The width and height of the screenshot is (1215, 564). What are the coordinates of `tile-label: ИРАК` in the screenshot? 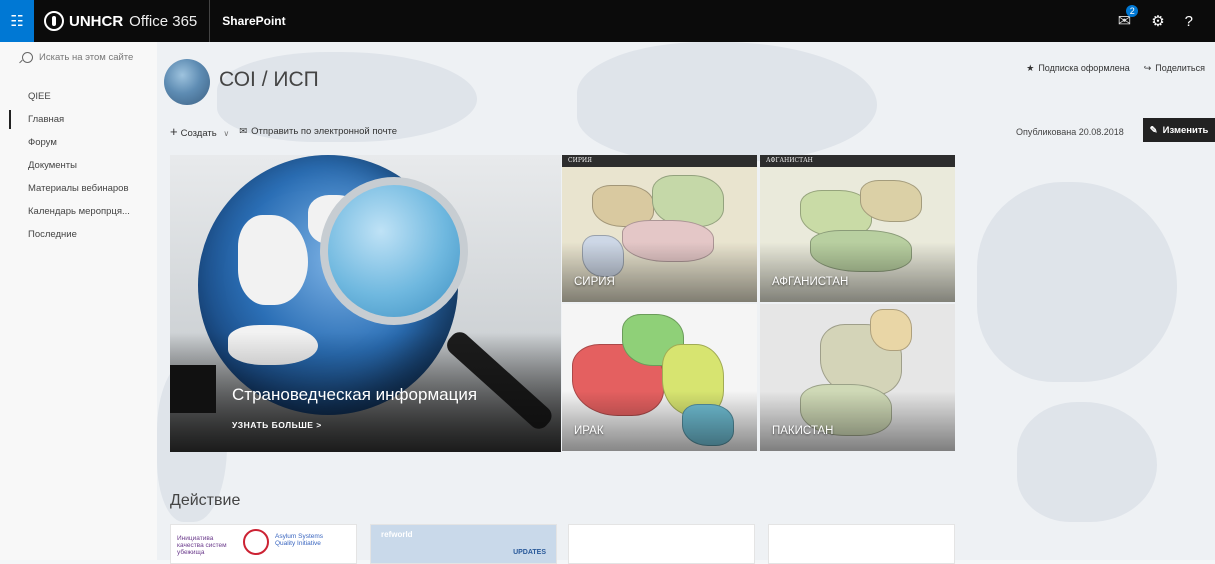 It's located at (589, 431).